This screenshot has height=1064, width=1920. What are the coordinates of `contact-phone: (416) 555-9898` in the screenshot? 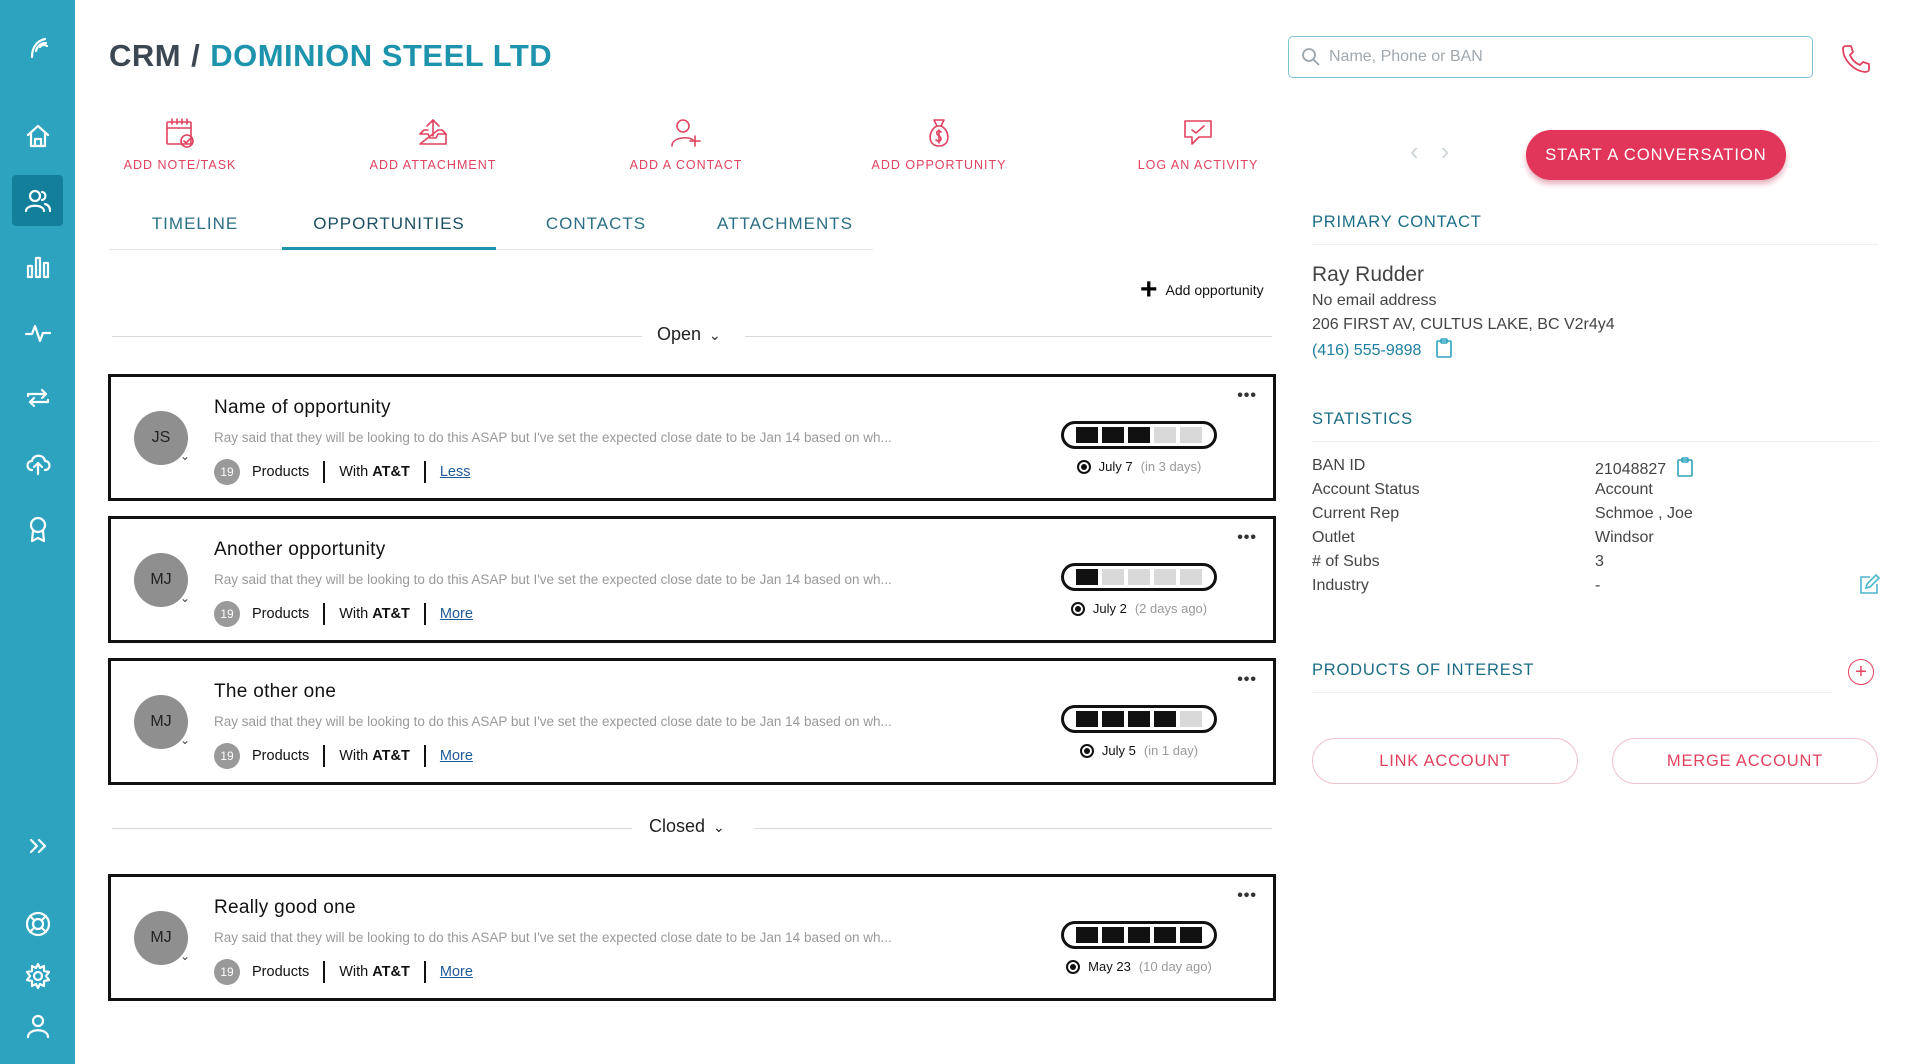 It's located at (1366, 351).